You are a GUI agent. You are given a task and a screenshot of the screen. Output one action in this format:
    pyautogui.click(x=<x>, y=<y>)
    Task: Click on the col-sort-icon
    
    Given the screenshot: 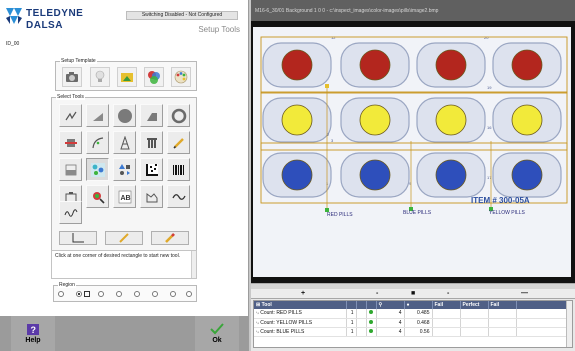 What is the action you would take?
    pyautogui.click(x=371, y=305)
    